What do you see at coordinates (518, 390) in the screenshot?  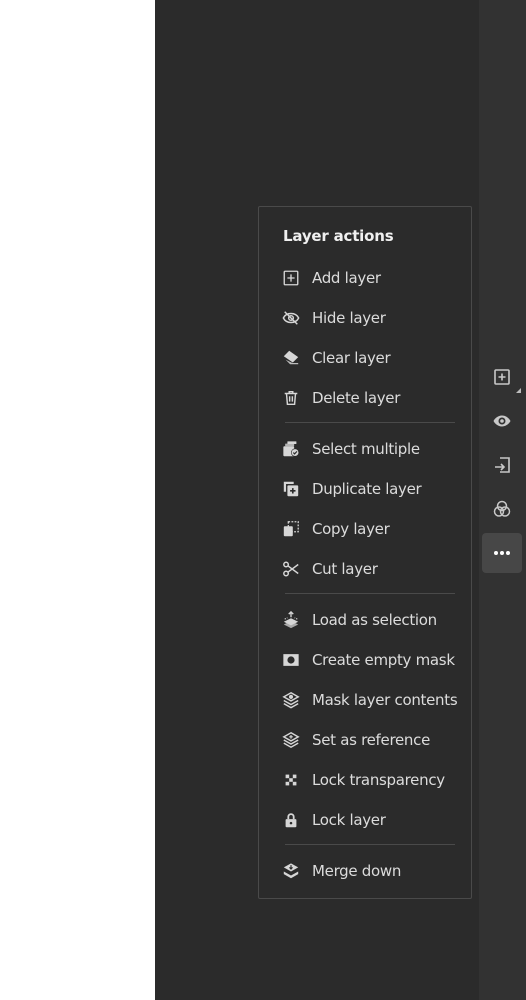 I see `dropdown-corner-icon` at bounding box center [518, 390].